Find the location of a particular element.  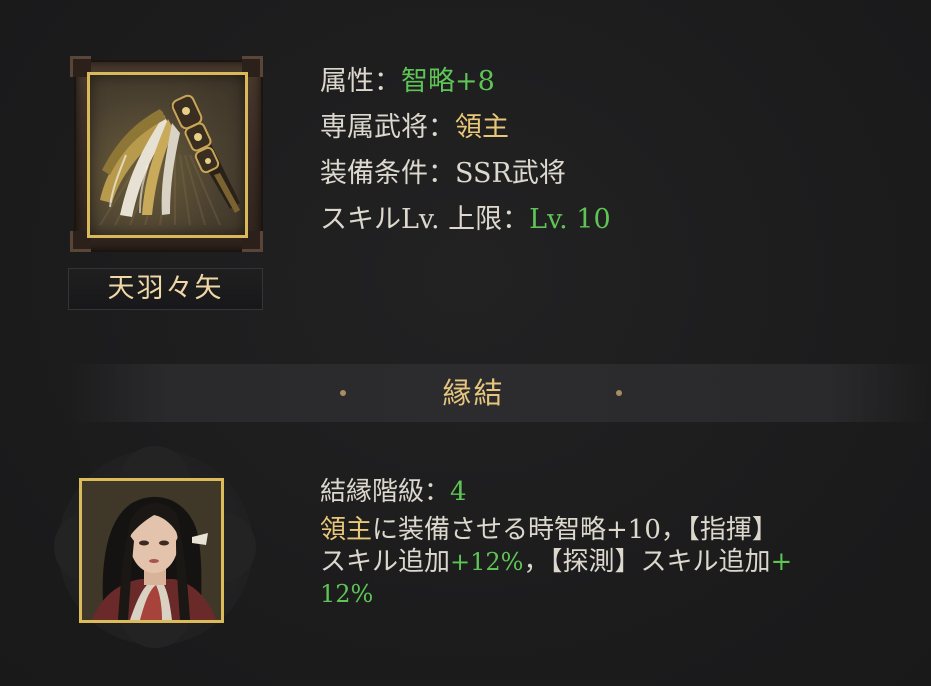

stat-equip-condition: 装備条件：SSR武将 is located at coordinates (465, 174).